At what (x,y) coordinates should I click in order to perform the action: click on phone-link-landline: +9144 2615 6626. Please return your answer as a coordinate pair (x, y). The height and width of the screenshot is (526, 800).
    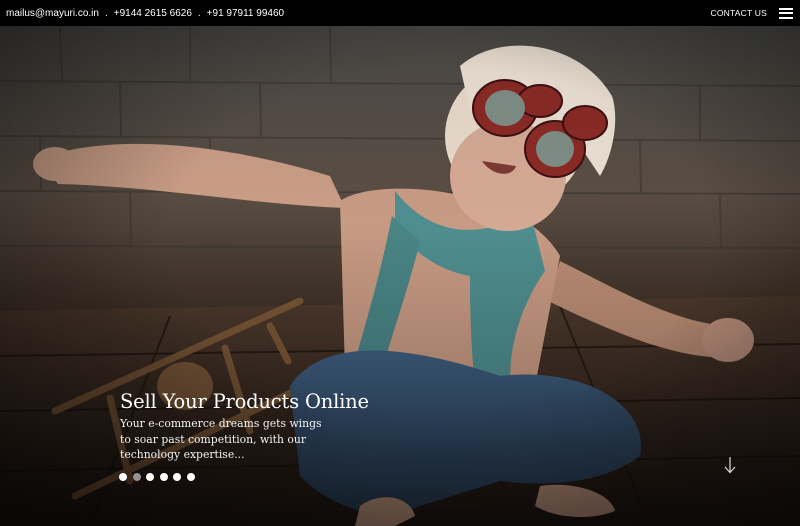
    Looking at the image, I should click on (153, 13).